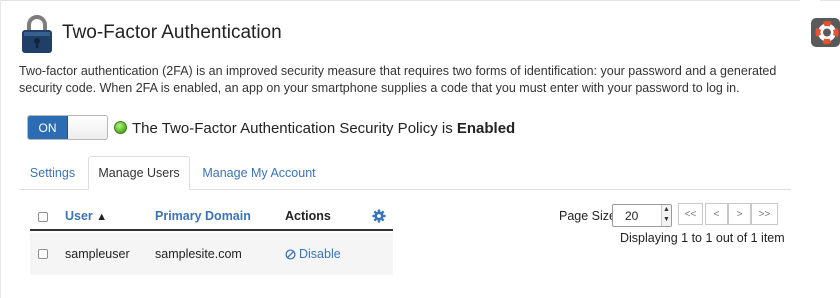 This screenshot has width=840, height=298. Describe the element at coordinates (139, 173) in the screenshot. I see `tab-manage-users: Manage Users` at that location.